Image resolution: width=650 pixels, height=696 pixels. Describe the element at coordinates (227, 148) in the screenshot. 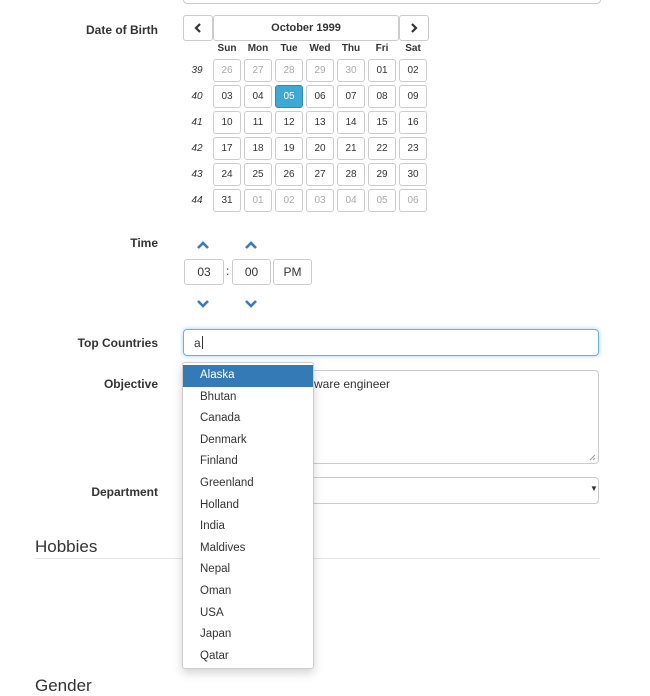

I see `calendar-day: 17` at that location.